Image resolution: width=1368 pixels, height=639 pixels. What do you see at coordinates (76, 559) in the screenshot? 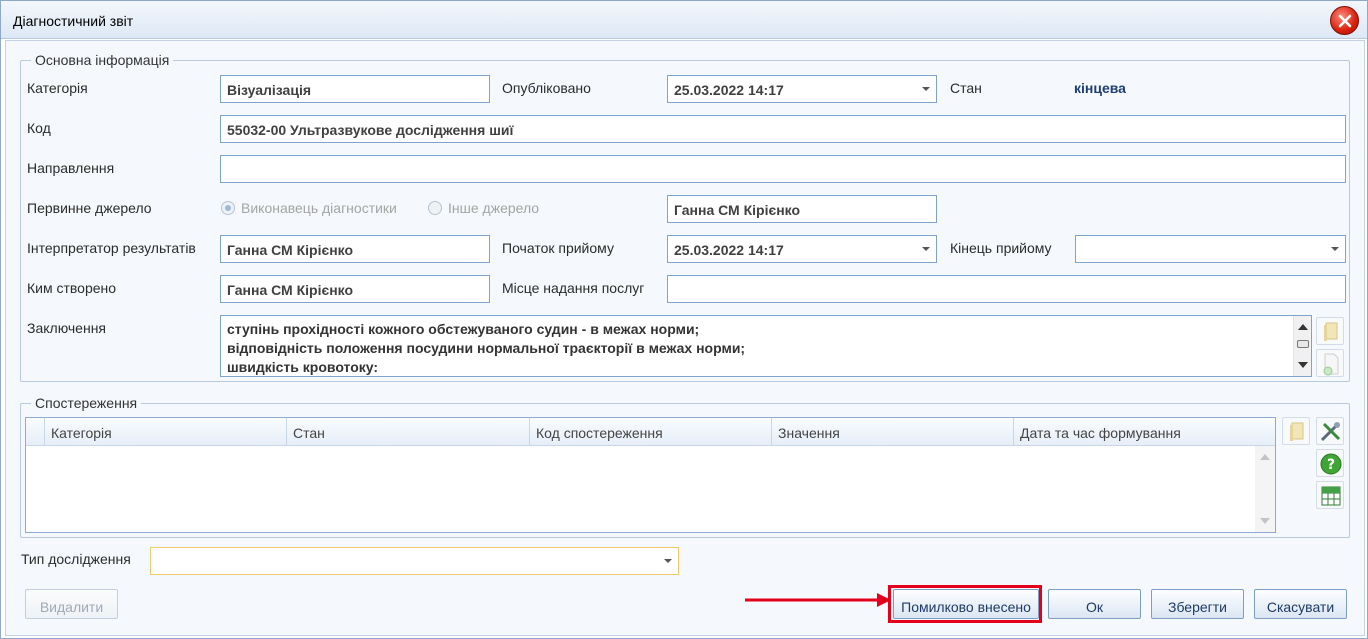
I see `study-type-label: Тип дослідження` at bounding box center [76, 559].